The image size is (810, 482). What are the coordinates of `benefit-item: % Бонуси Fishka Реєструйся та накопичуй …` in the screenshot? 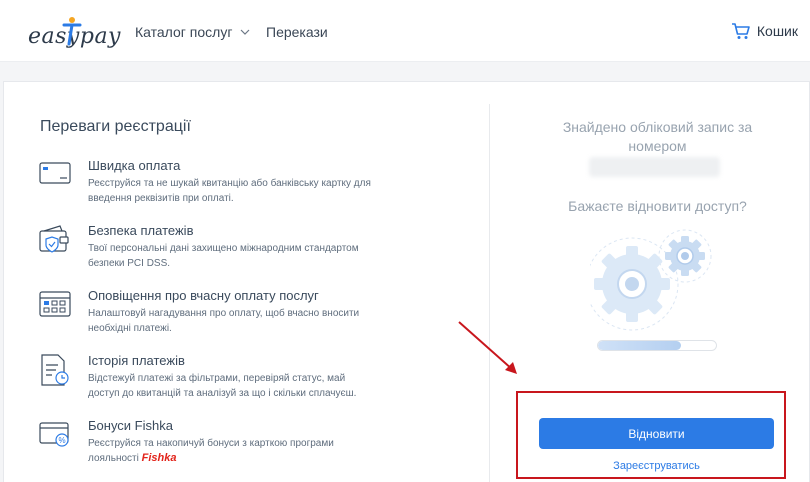 It's located at (210, 443).